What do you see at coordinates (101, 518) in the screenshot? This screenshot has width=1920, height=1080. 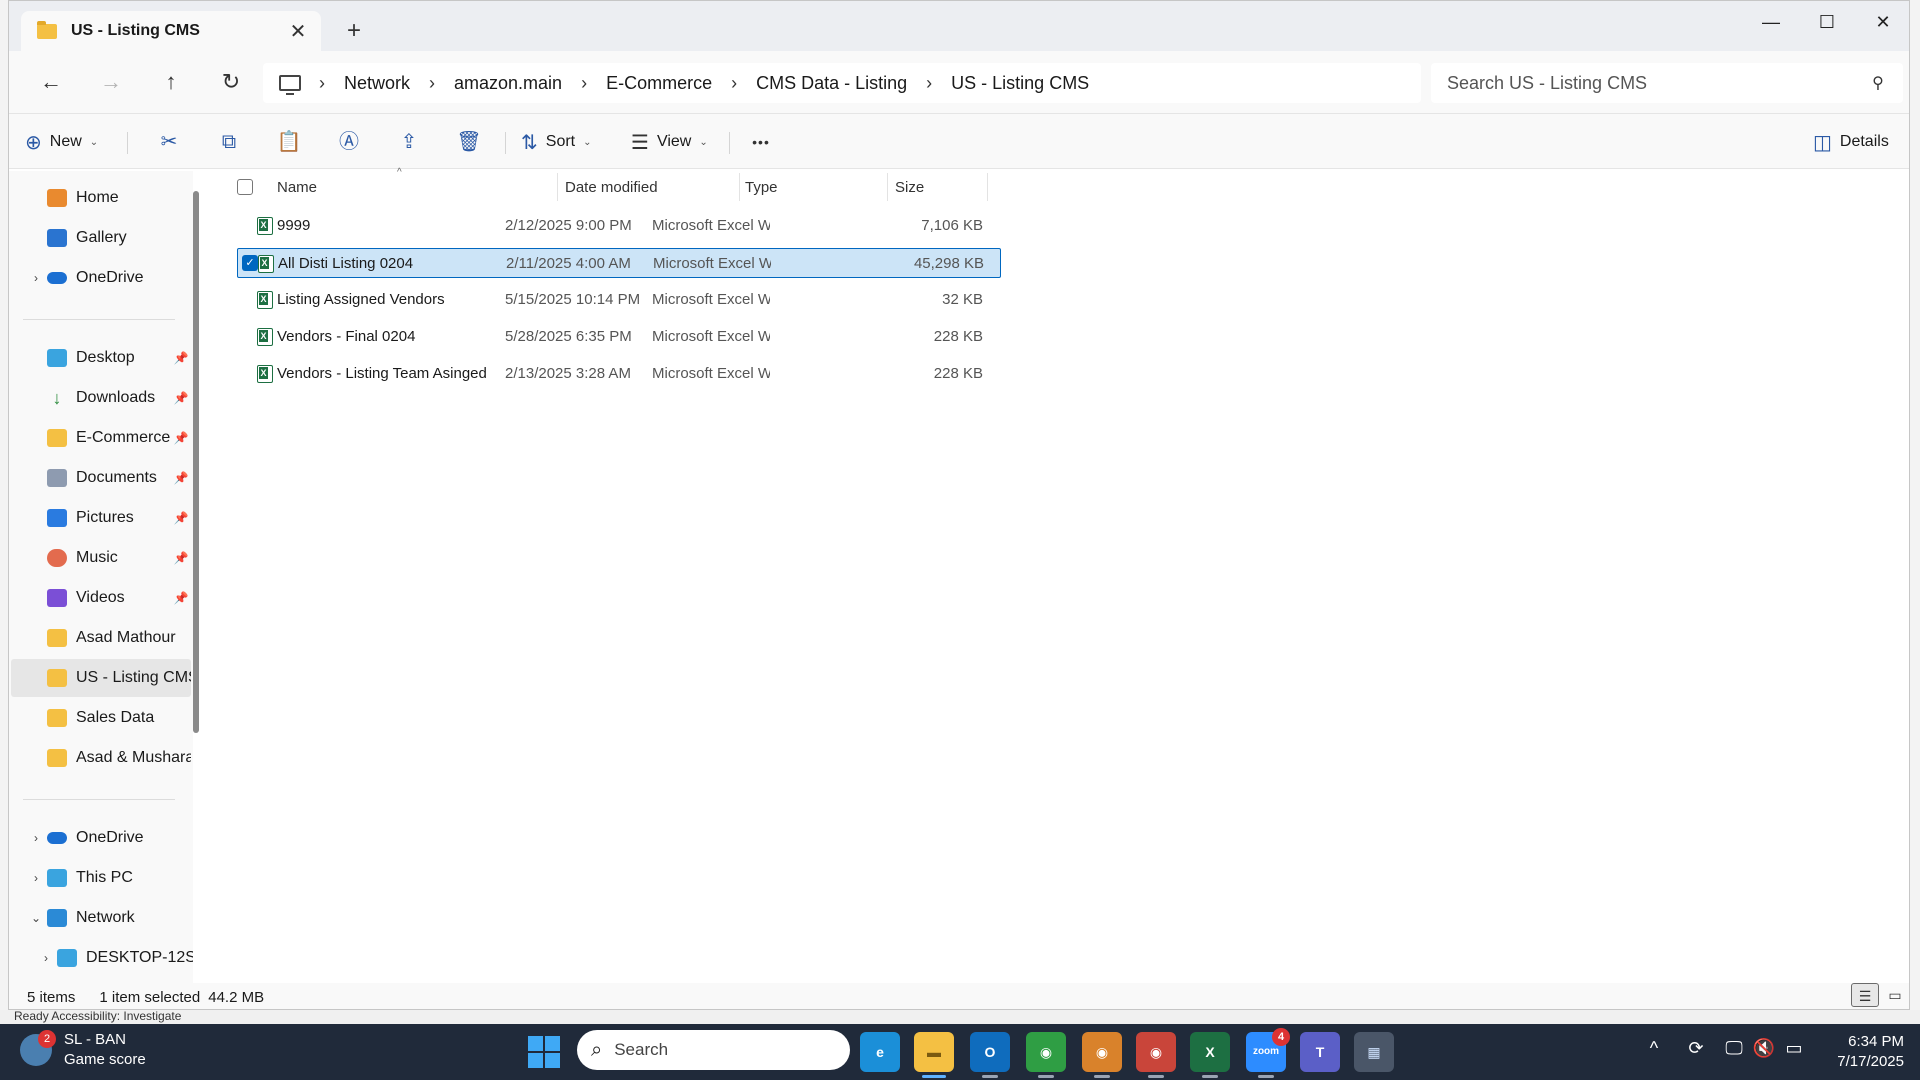 I see `sidebar-item-pictures: Pictures 📌` at bounding box center [101, 518].